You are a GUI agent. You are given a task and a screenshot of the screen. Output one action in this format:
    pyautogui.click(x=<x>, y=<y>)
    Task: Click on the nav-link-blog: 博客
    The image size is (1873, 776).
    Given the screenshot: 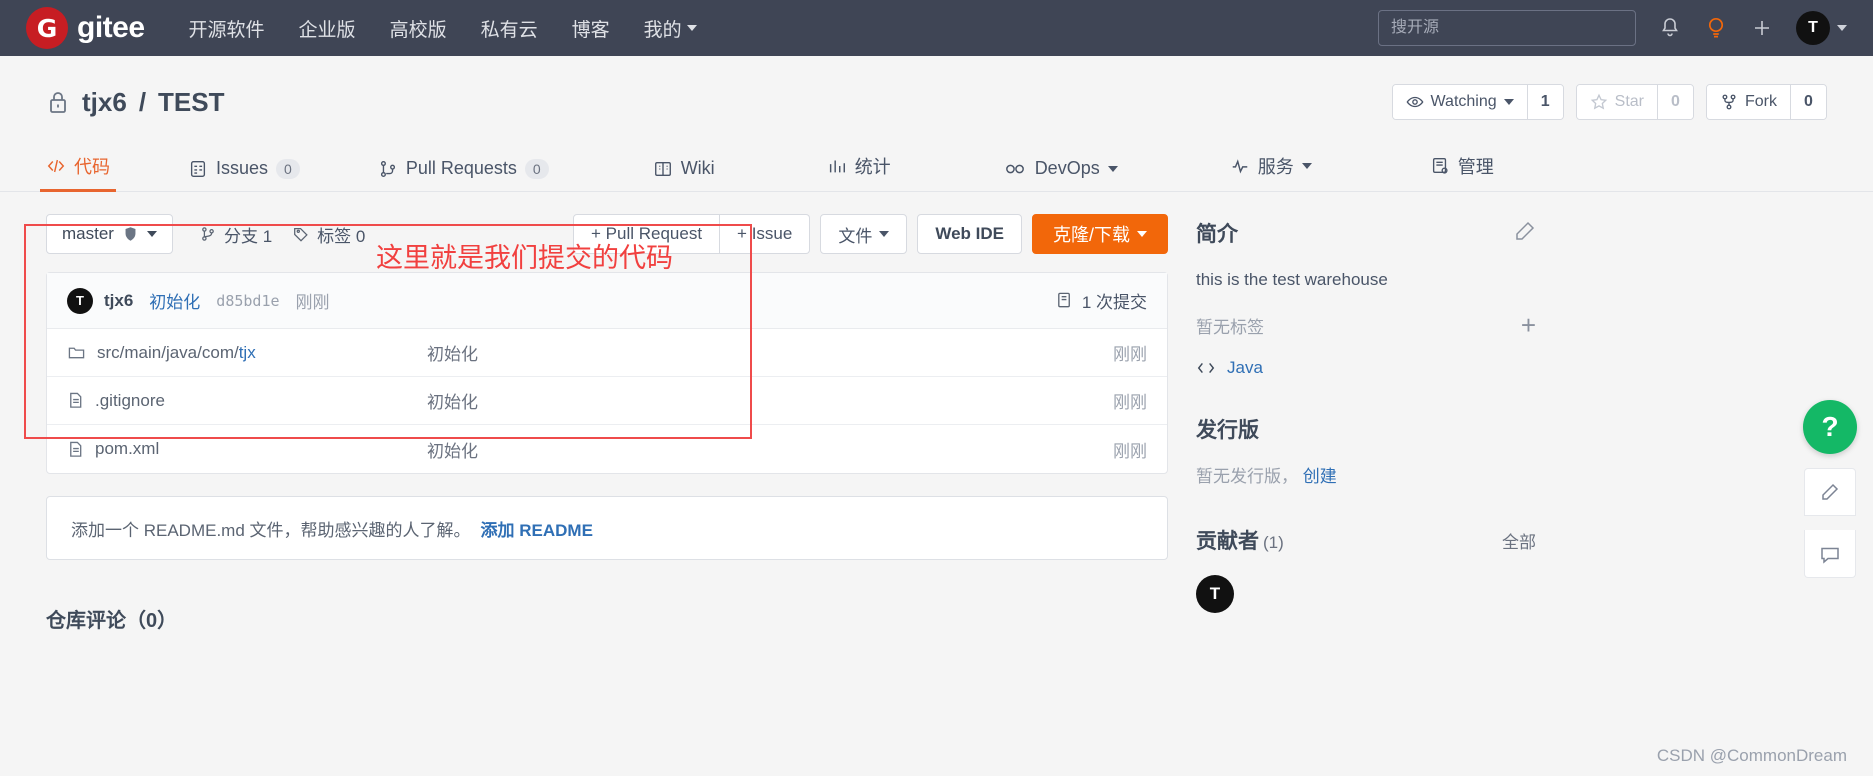 What is the action you would take?
    pyautogui.click(x=591, y=28)
    